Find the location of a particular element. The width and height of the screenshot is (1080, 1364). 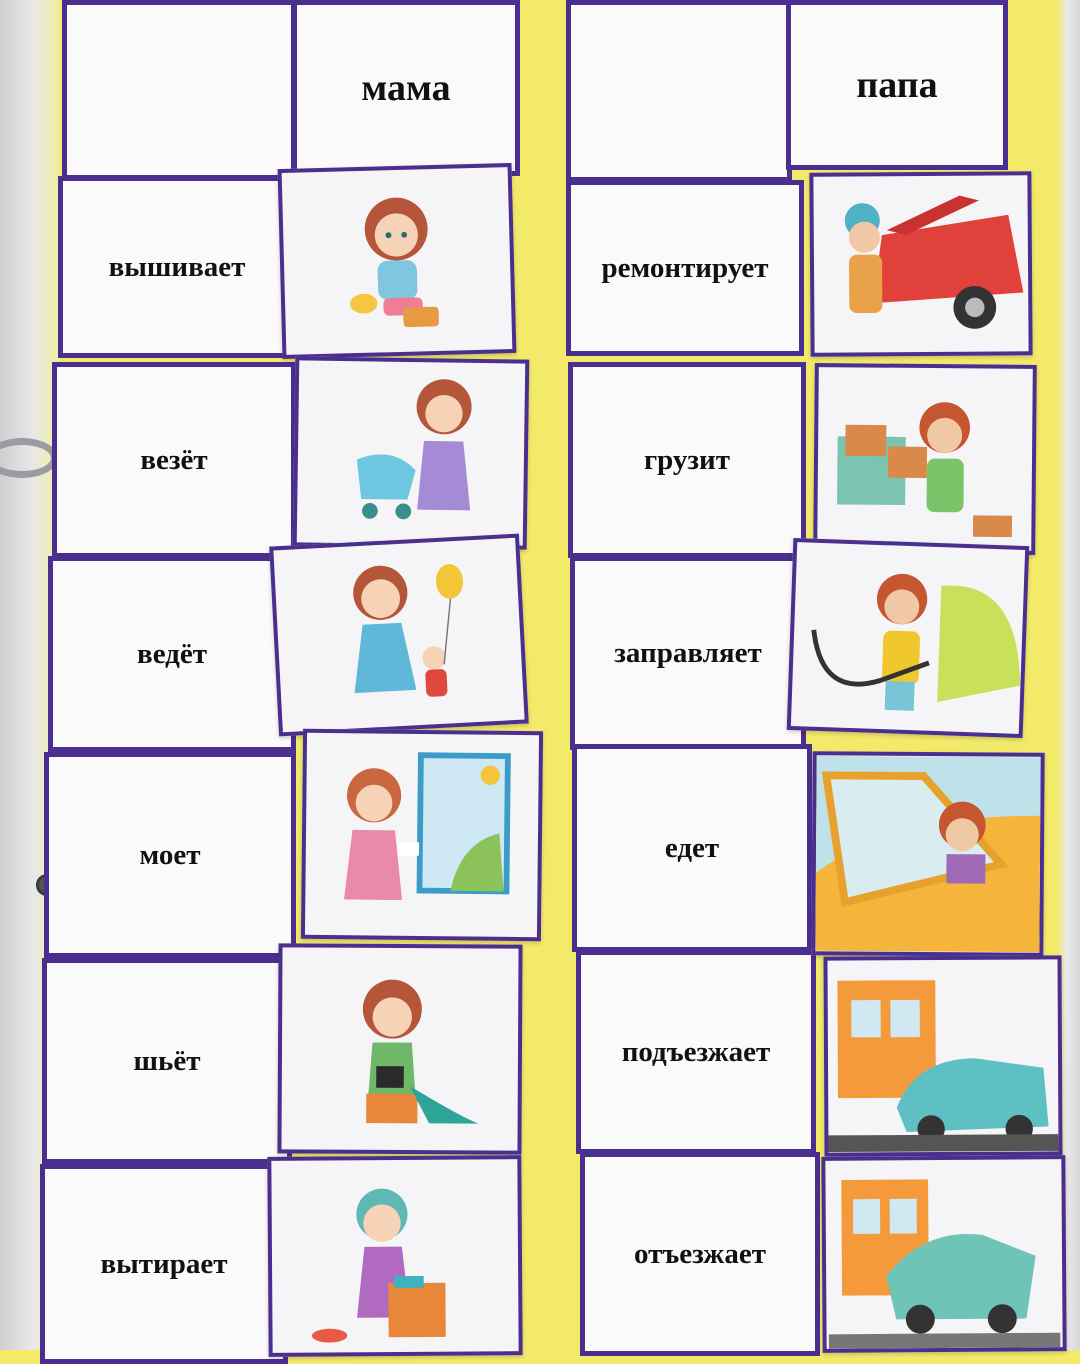

verb-label: вытирает is located at coordinates (164, 1263).